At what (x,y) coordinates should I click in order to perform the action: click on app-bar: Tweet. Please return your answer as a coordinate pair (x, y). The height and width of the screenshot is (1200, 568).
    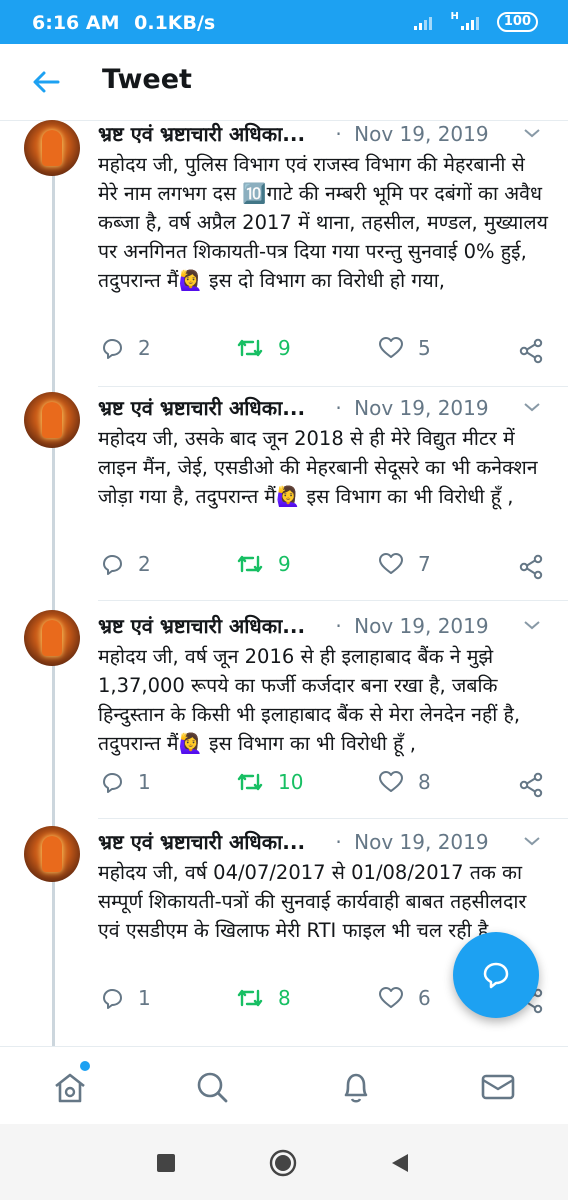
    Looking at the image, I should click on (284, 82).